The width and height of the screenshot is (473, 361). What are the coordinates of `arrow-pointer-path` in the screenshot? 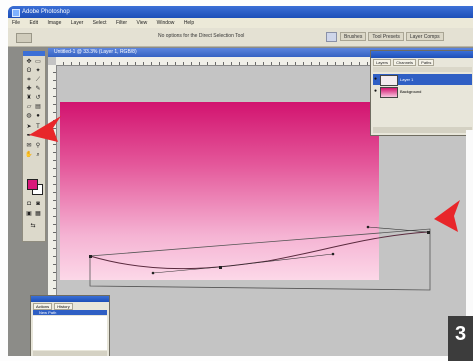 It's located at (447, 216).